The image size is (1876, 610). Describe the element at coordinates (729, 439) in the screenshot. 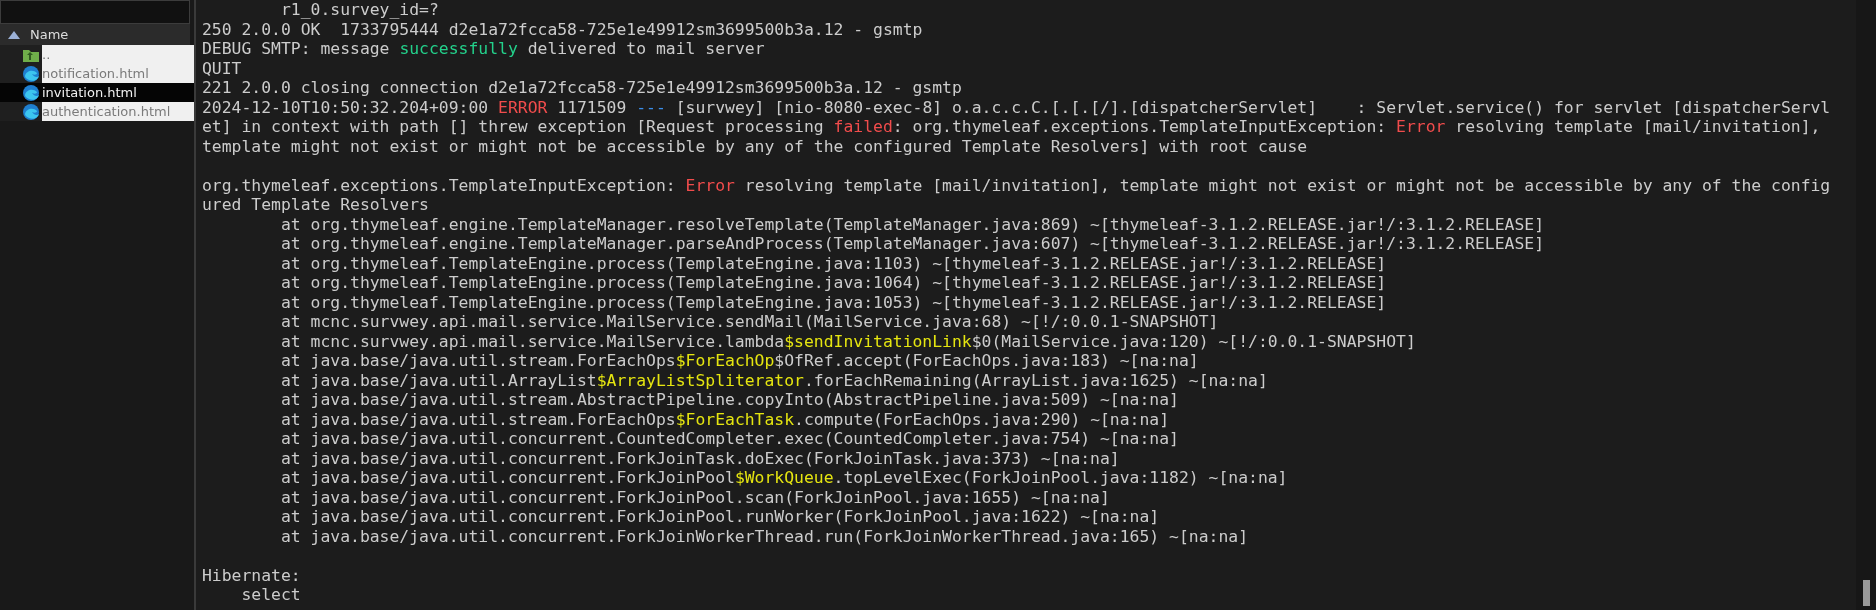

I see `log-line: at java.base/java.util.concurrent.CountedCompleter.exec(CountedCompleter.java:754) ~[na:na]` at that location.